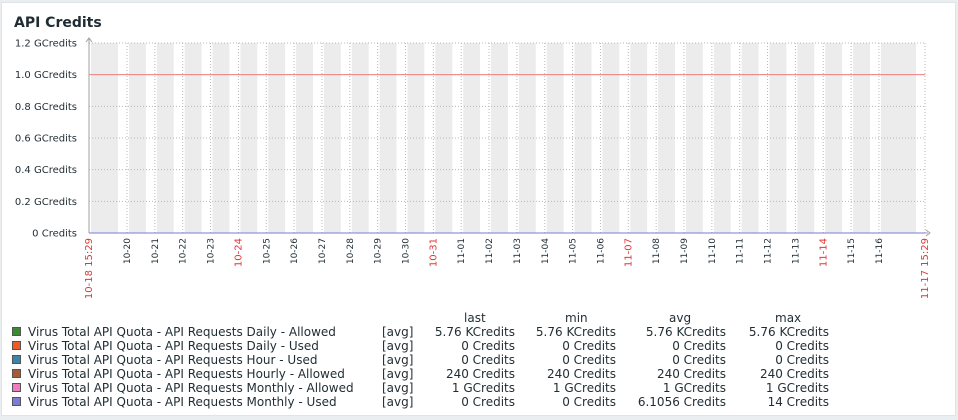 The width and height of the screenshot is (958, 420). What do you see at coordinates (823, 252) in the screenshot?
I see `x-tick-label: 11-14` at bounding box center [823, 252].